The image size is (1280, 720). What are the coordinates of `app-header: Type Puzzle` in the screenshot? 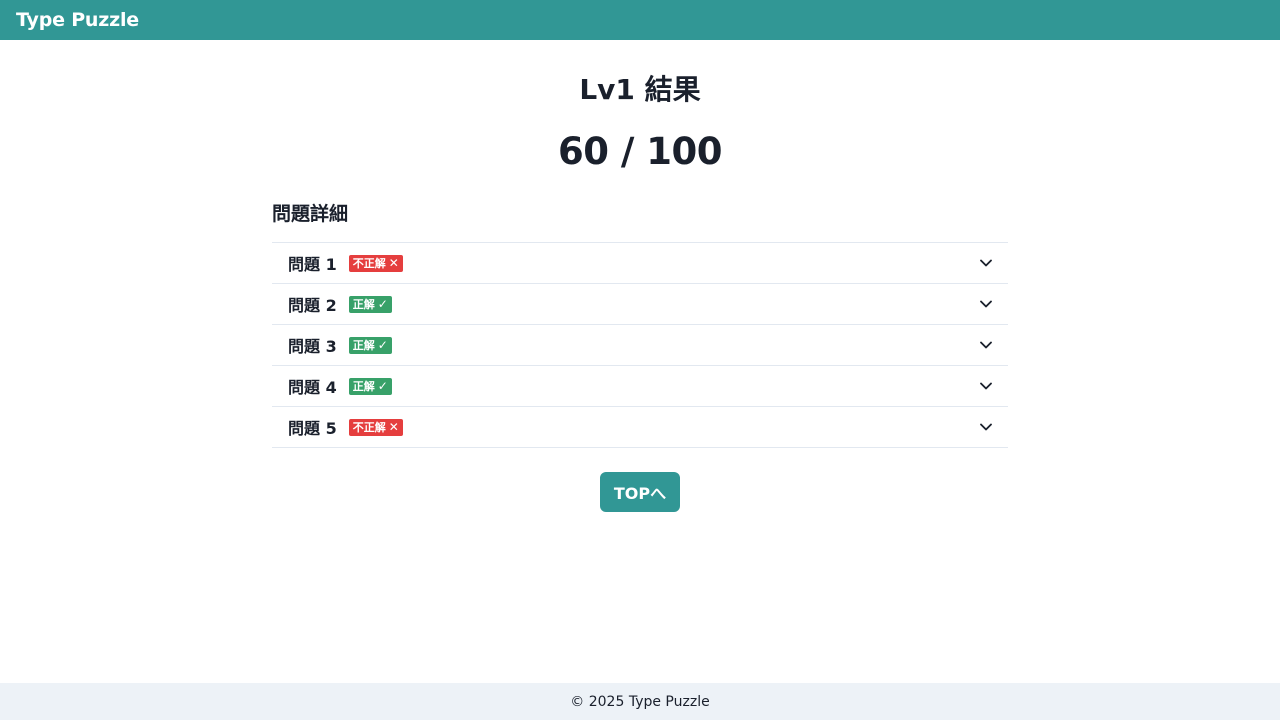 It's located at (640, 20).